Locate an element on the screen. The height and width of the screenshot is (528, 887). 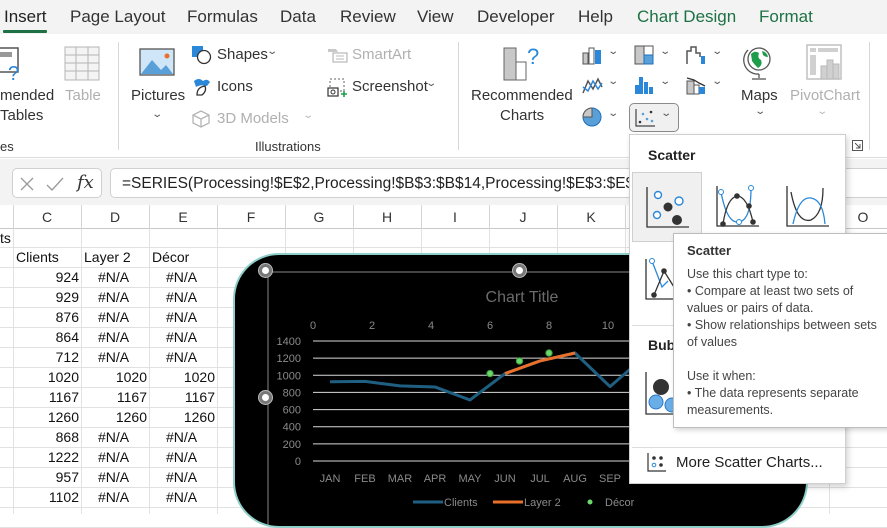
scatter-smooth-markers-icon is located at coordinates (737, 206).